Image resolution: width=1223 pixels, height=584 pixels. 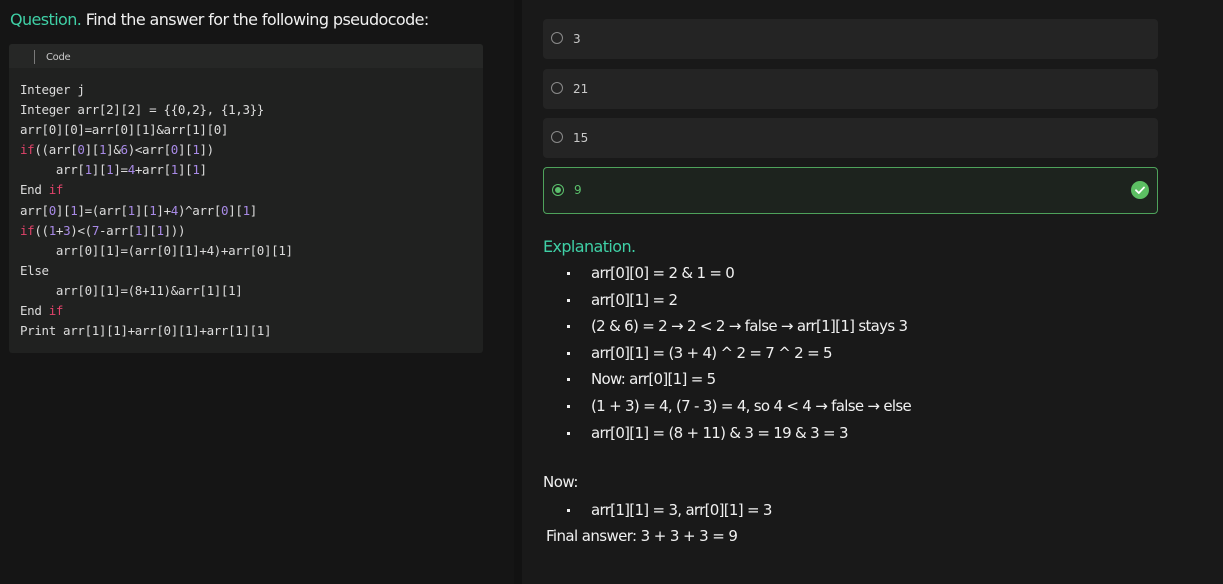 What do you see at coordinates (103, 230) in the screenshot?
I see `code-line: if((1+3)<(7-arr[1][1]))` at bounding box center [103, 230].